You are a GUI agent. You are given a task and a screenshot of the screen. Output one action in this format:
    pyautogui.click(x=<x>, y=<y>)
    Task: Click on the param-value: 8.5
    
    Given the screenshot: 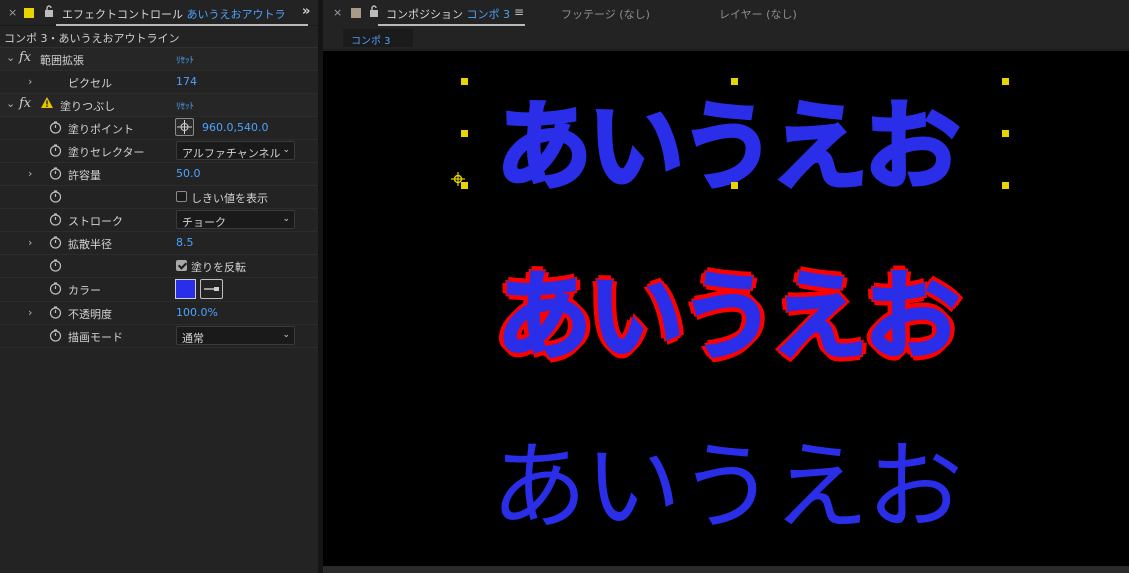 What is the action you would take?
    pyautogui.click(x=185, y=242)
    